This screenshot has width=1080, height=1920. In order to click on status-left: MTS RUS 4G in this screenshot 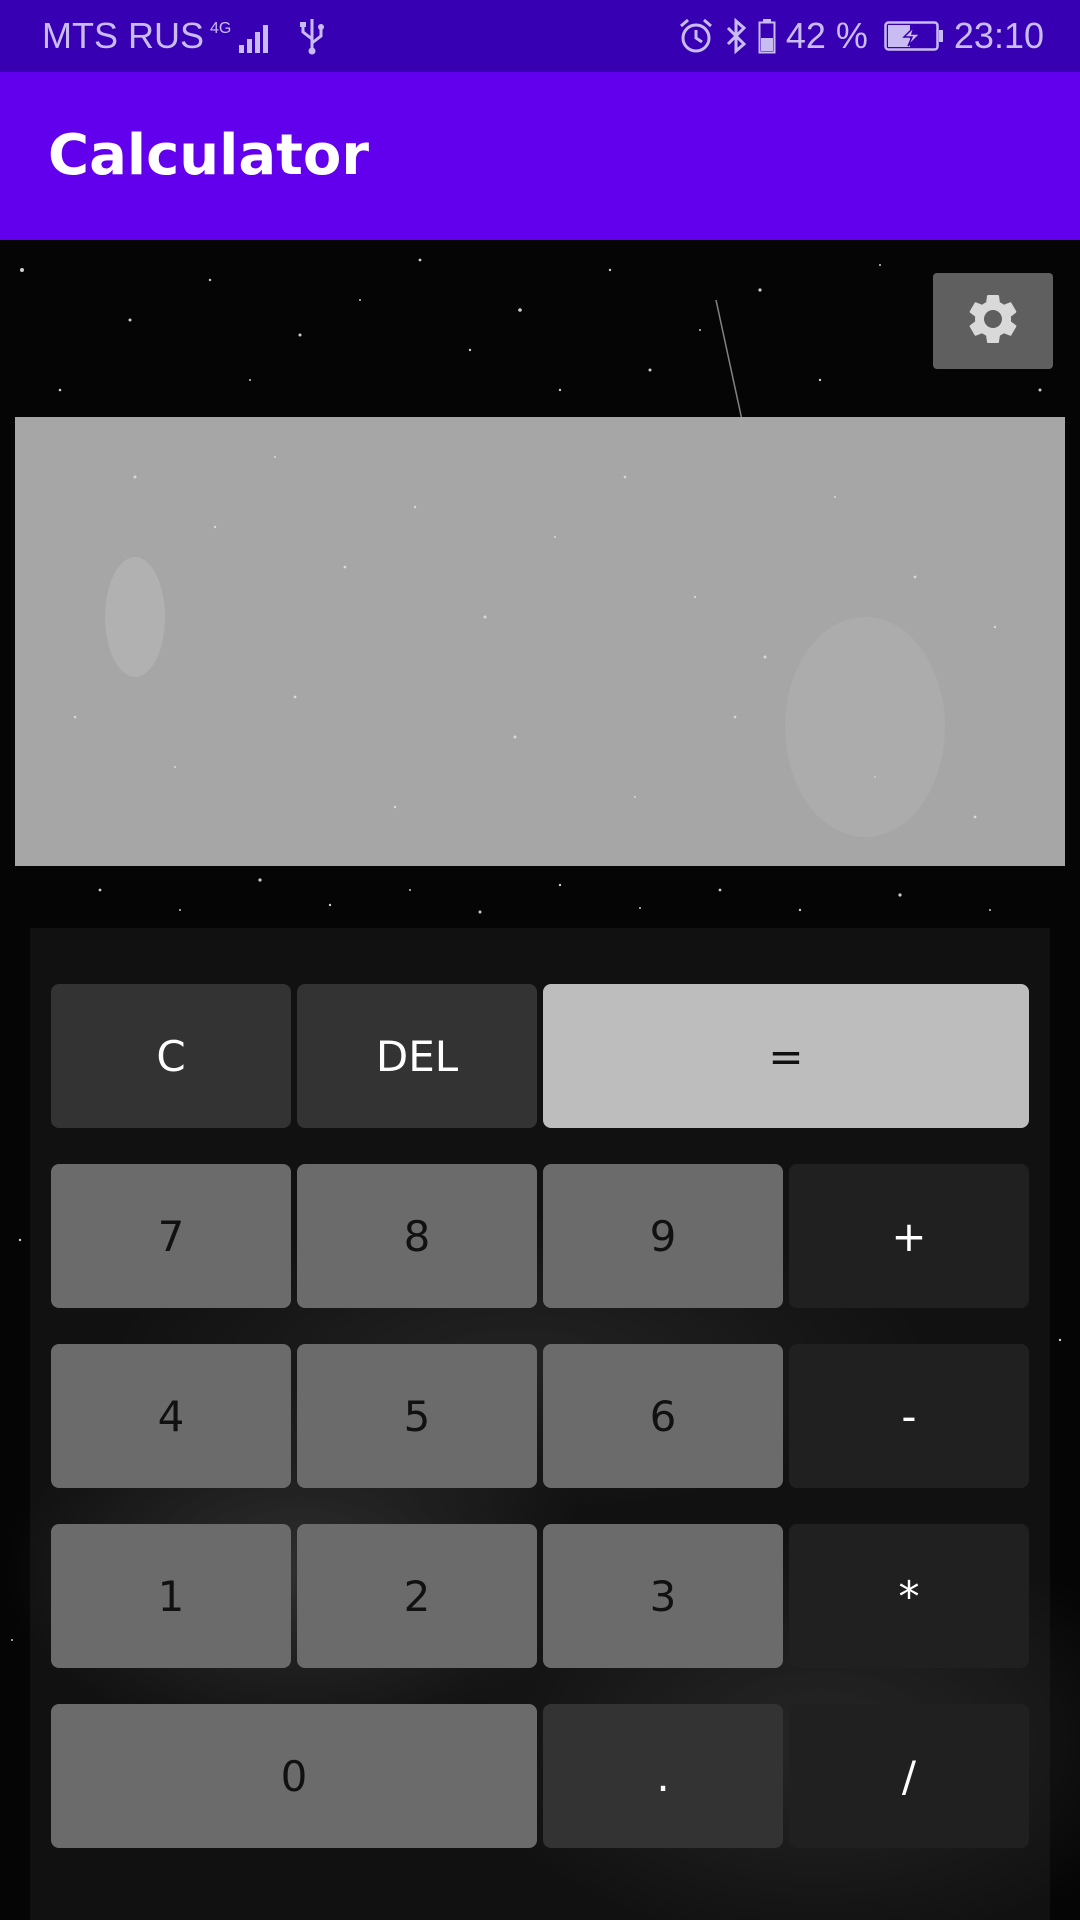, I will do `click(183, 36)`.